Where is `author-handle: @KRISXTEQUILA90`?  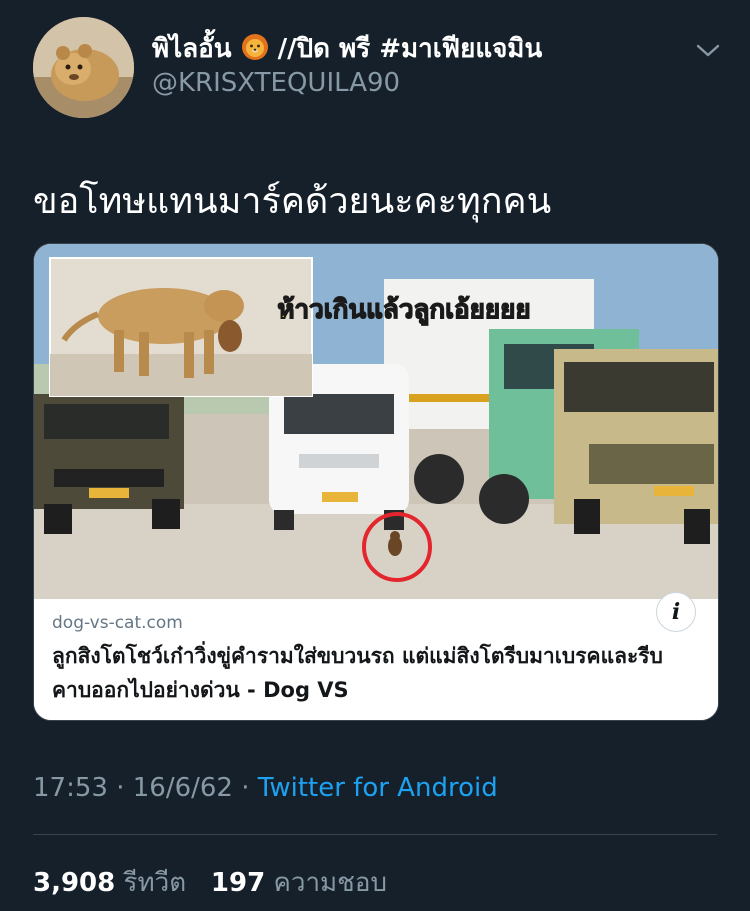
author-handle: @KRISXTEQUILA90 is located at coordinates (276, 83).